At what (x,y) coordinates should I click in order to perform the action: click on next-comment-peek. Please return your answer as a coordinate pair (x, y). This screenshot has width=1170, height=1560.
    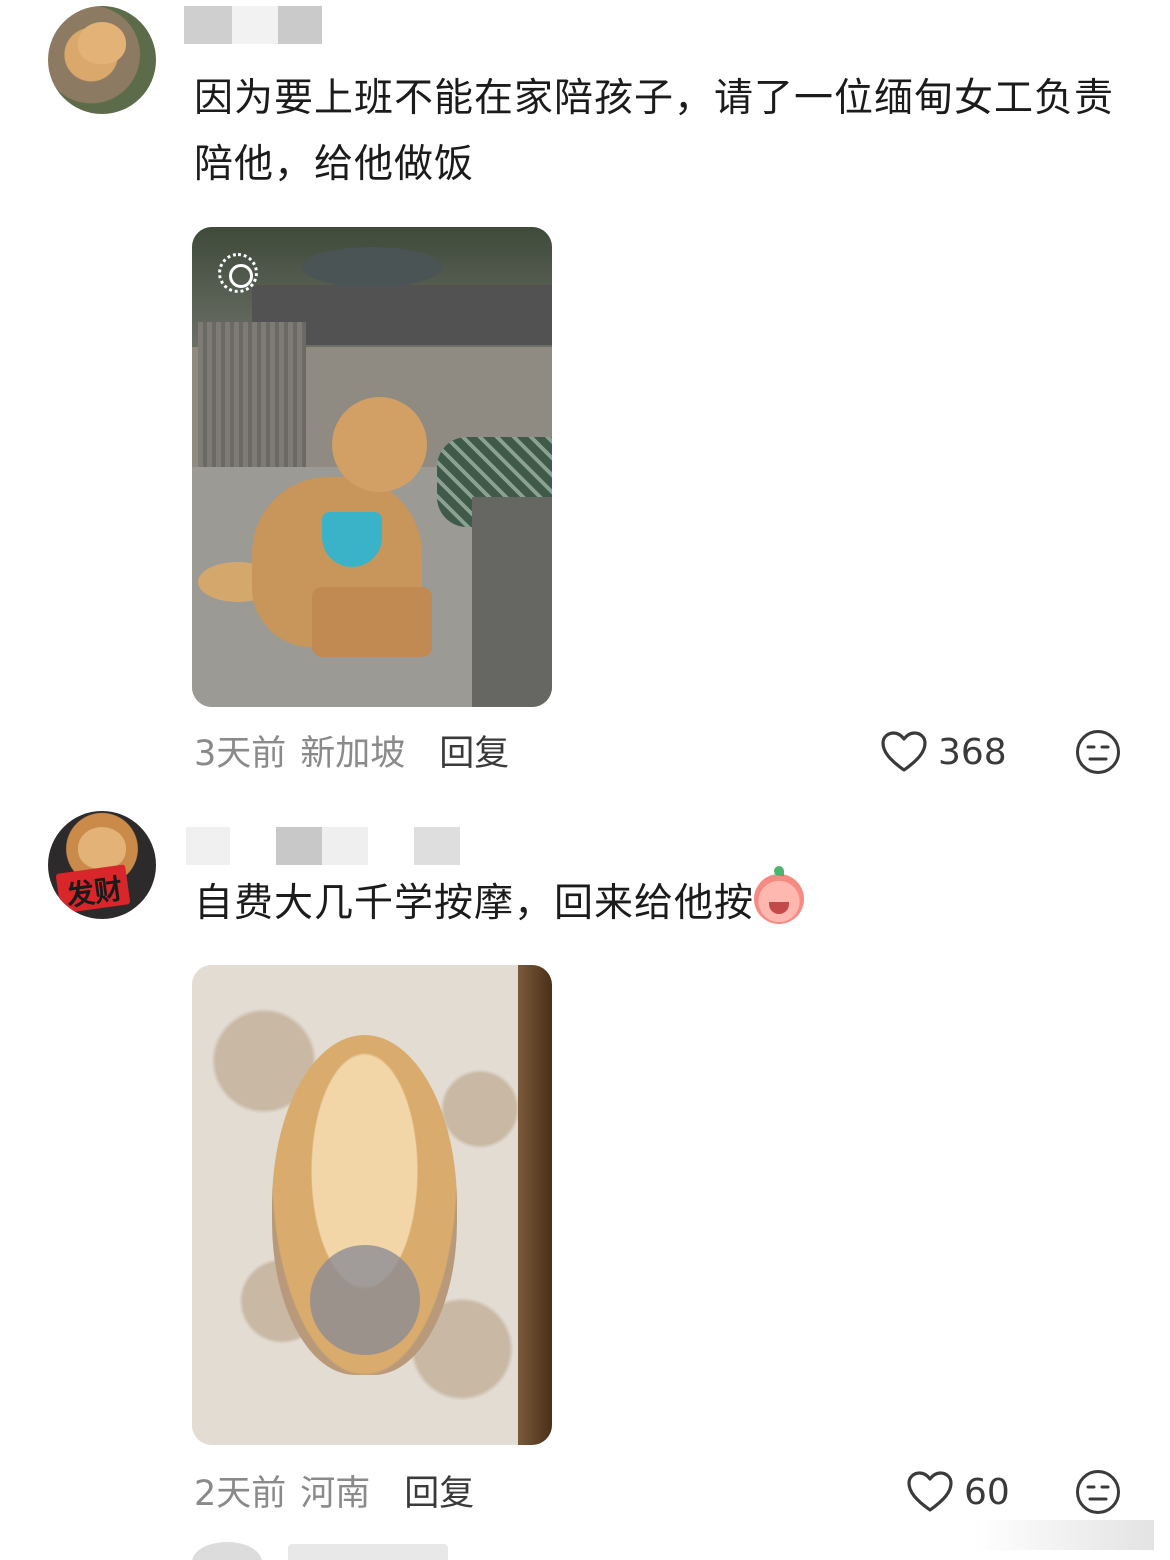
    Looking at the image, I should click on (342, 1550).